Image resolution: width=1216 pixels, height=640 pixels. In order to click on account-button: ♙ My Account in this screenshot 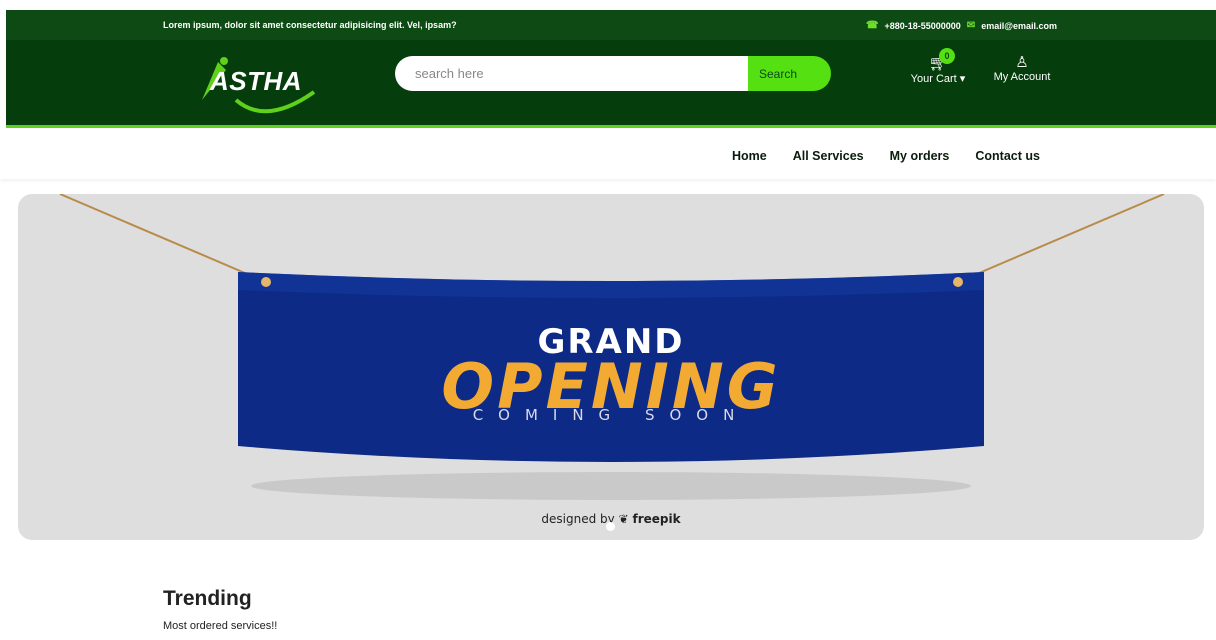, I will do `click(1022, 72)`.